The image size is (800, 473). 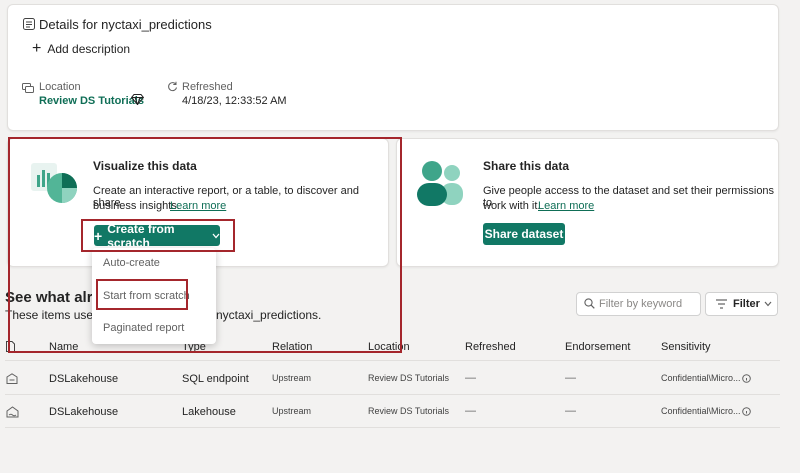 I want to click on share-title: Share this data, so click(x=526, y=166).